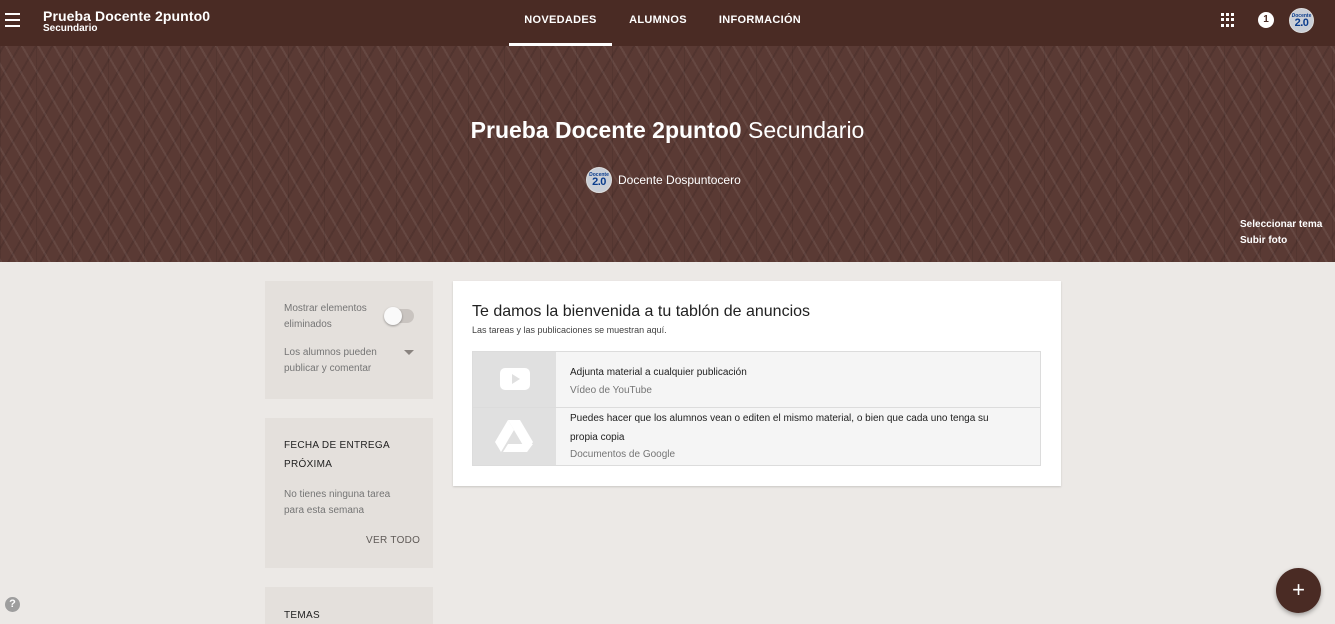  Describe the element at coordinates (337, 494) in the screenshot. I see `due-soon-empty-line-1: No tienes ninguna tarea` at that location.